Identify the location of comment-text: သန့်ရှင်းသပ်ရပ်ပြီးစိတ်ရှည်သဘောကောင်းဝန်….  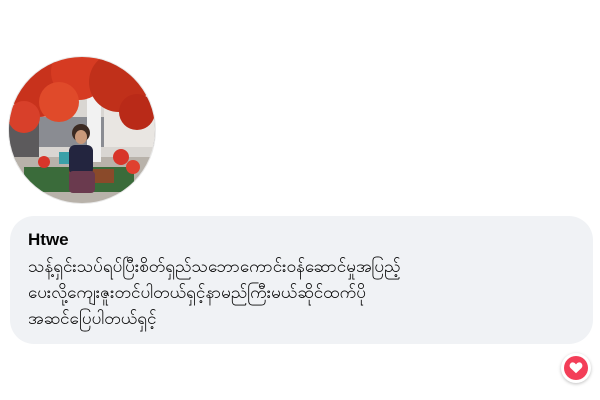
(214, 293).